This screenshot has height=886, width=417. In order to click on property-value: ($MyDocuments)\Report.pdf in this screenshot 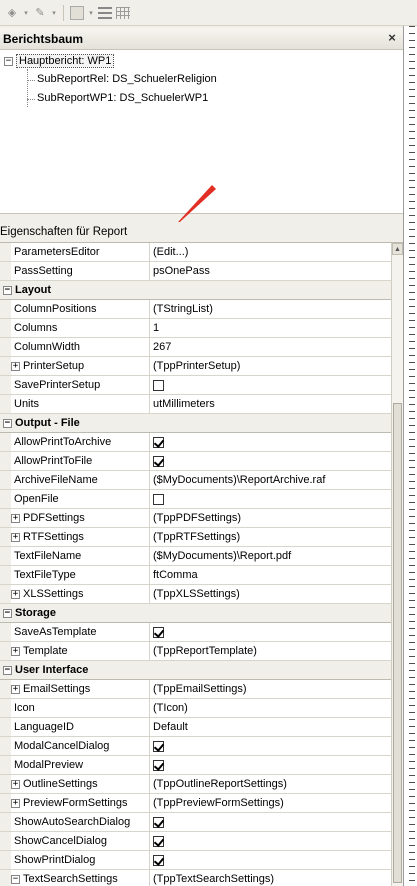, I will do `click(270, 556)`.